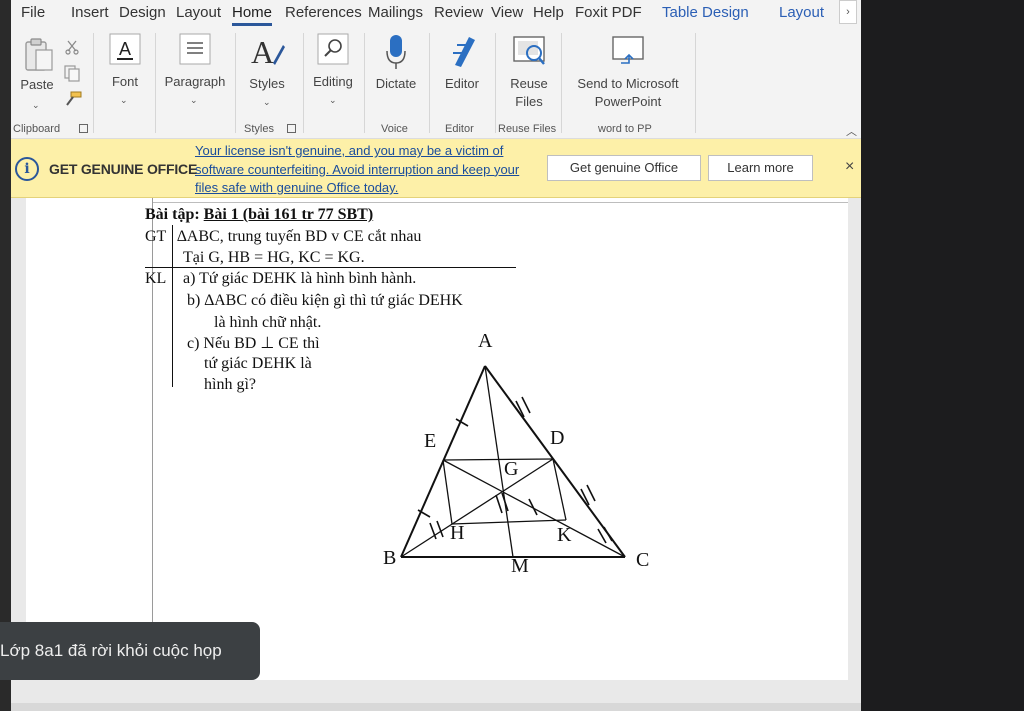 The width and height of the screenshot is (1024, 711). I want to click on paste-button: Paste ⌄, so click(37, 74).